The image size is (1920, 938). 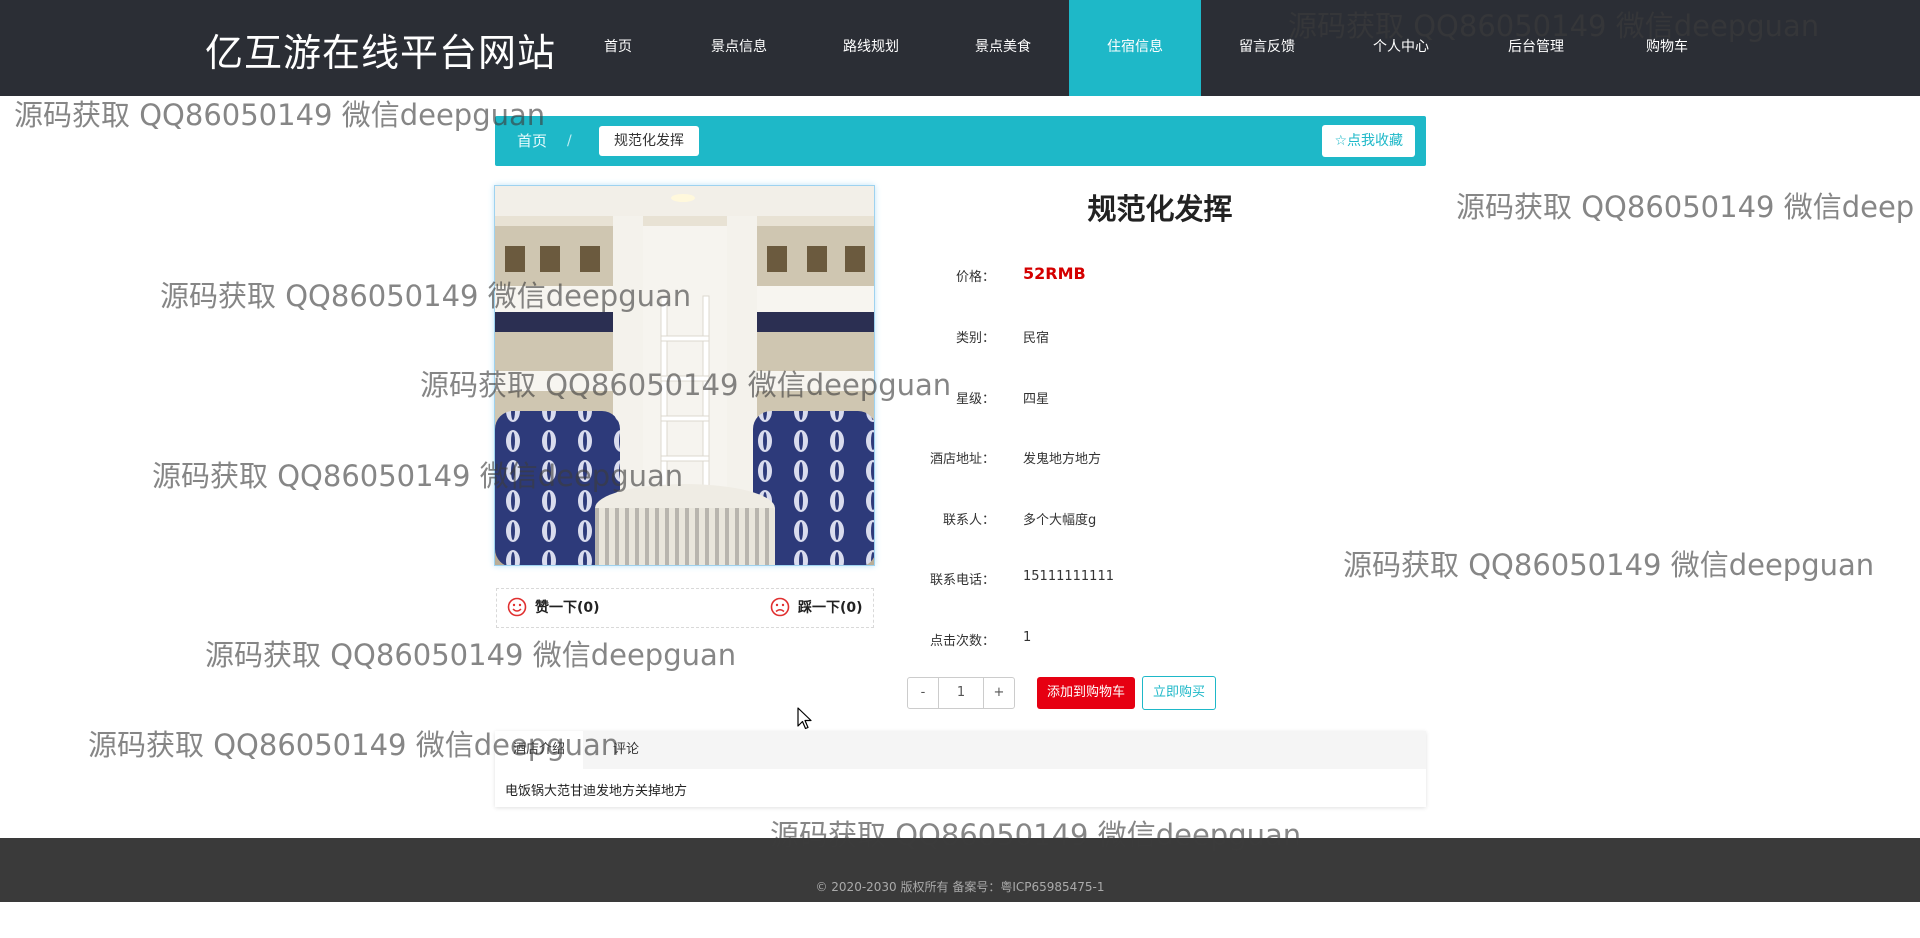 I want to click on add-to-cart-button: 添加到购物车, so click(x=1086, y=693).